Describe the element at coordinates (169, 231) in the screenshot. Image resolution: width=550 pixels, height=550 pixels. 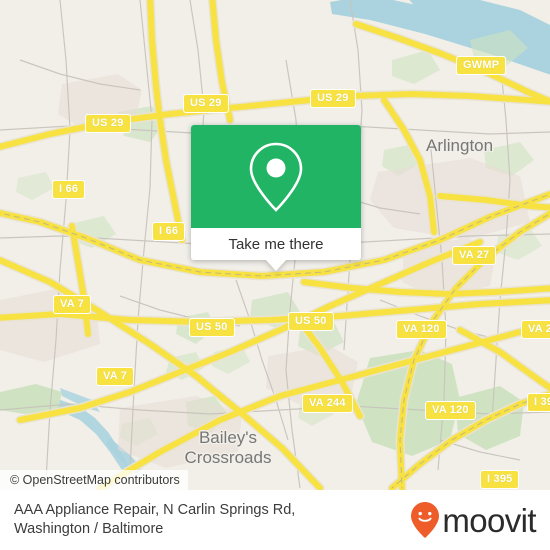
I see `road-shield-i66-east: I 66` at that location.